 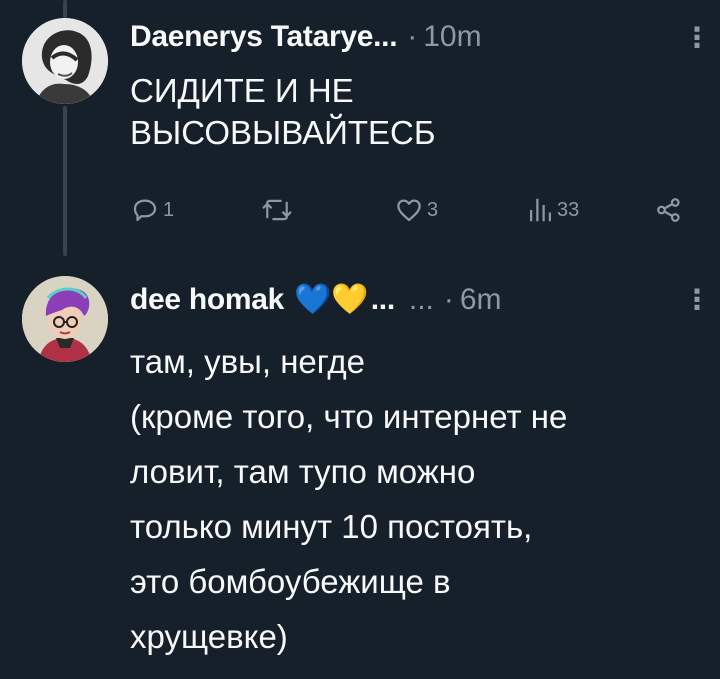 I want to click on share-button, so click(x=669, y=210).